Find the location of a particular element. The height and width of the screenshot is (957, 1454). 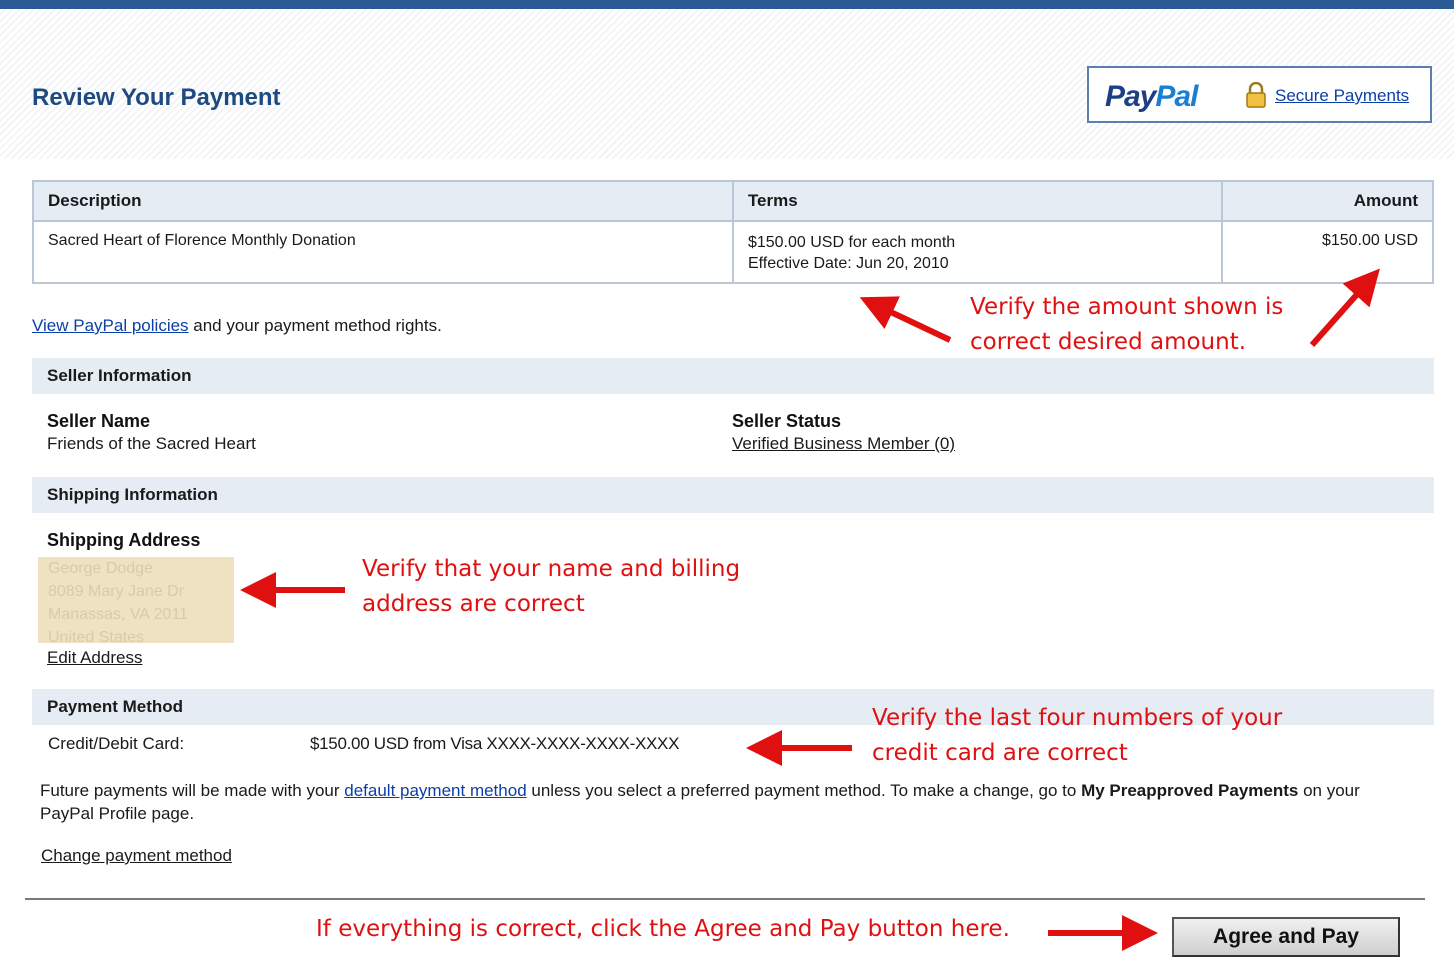

column-header-terms: Terms is located at coordinates (977, 201).